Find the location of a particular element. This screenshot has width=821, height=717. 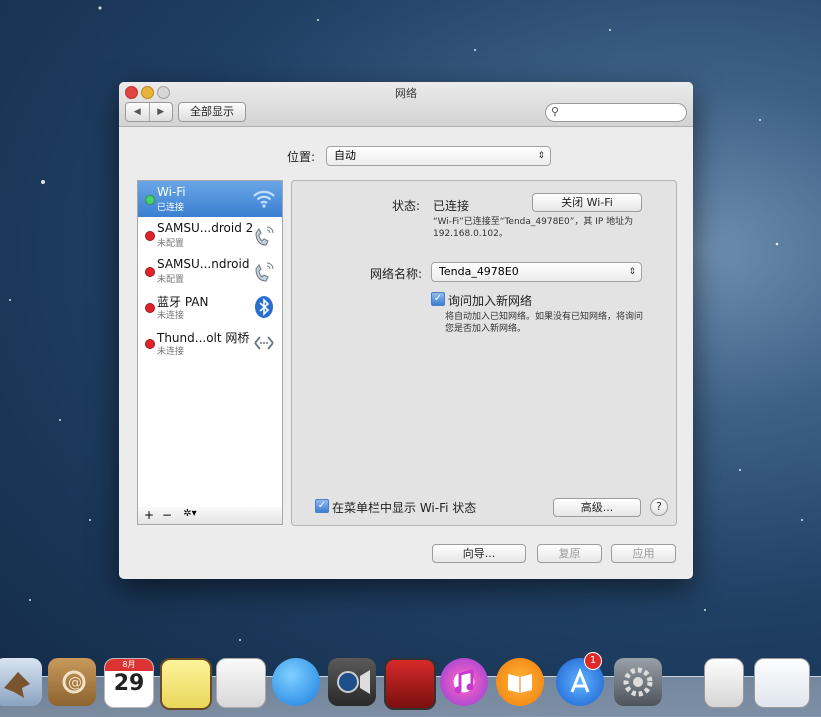

window-title: 网络 is located at coordinates (406, 93).